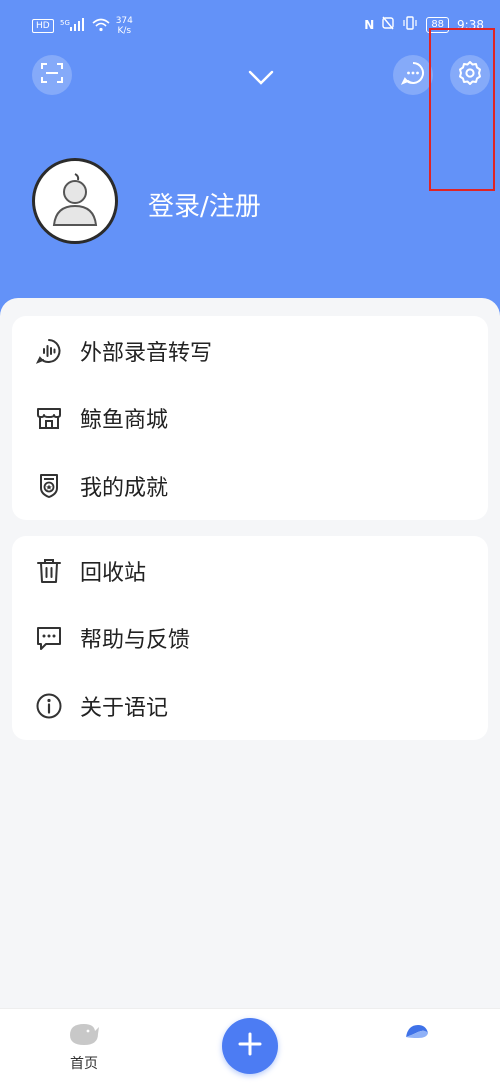 The height and width of the screenshot is (1085, 500). Describe the element at coordinates (261, 82) in the screenshot. I see `chevron-down-icon` at that location.